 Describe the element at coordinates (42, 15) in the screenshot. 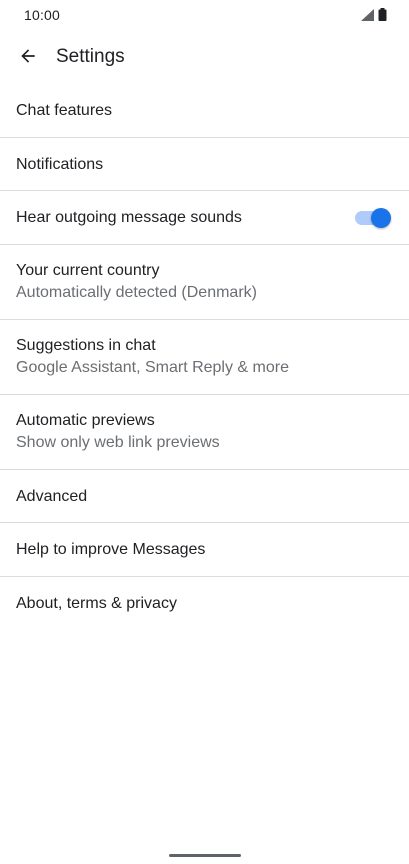

I see `status-time: 10:00` at that location.